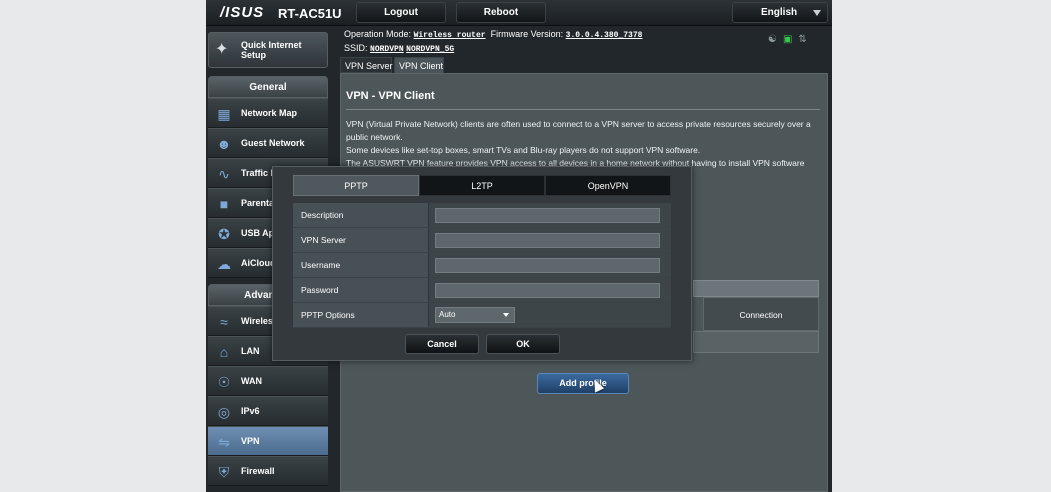  I want to click on language-select: English, so click(780, 12).